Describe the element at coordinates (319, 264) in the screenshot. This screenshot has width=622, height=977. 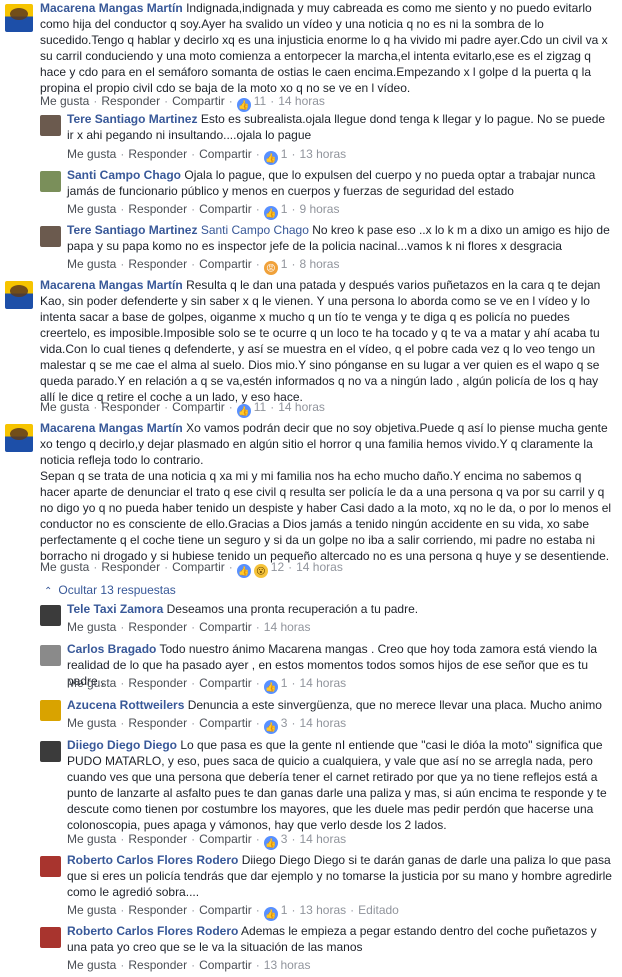
I see `timestamp: 8 horas` at that location.